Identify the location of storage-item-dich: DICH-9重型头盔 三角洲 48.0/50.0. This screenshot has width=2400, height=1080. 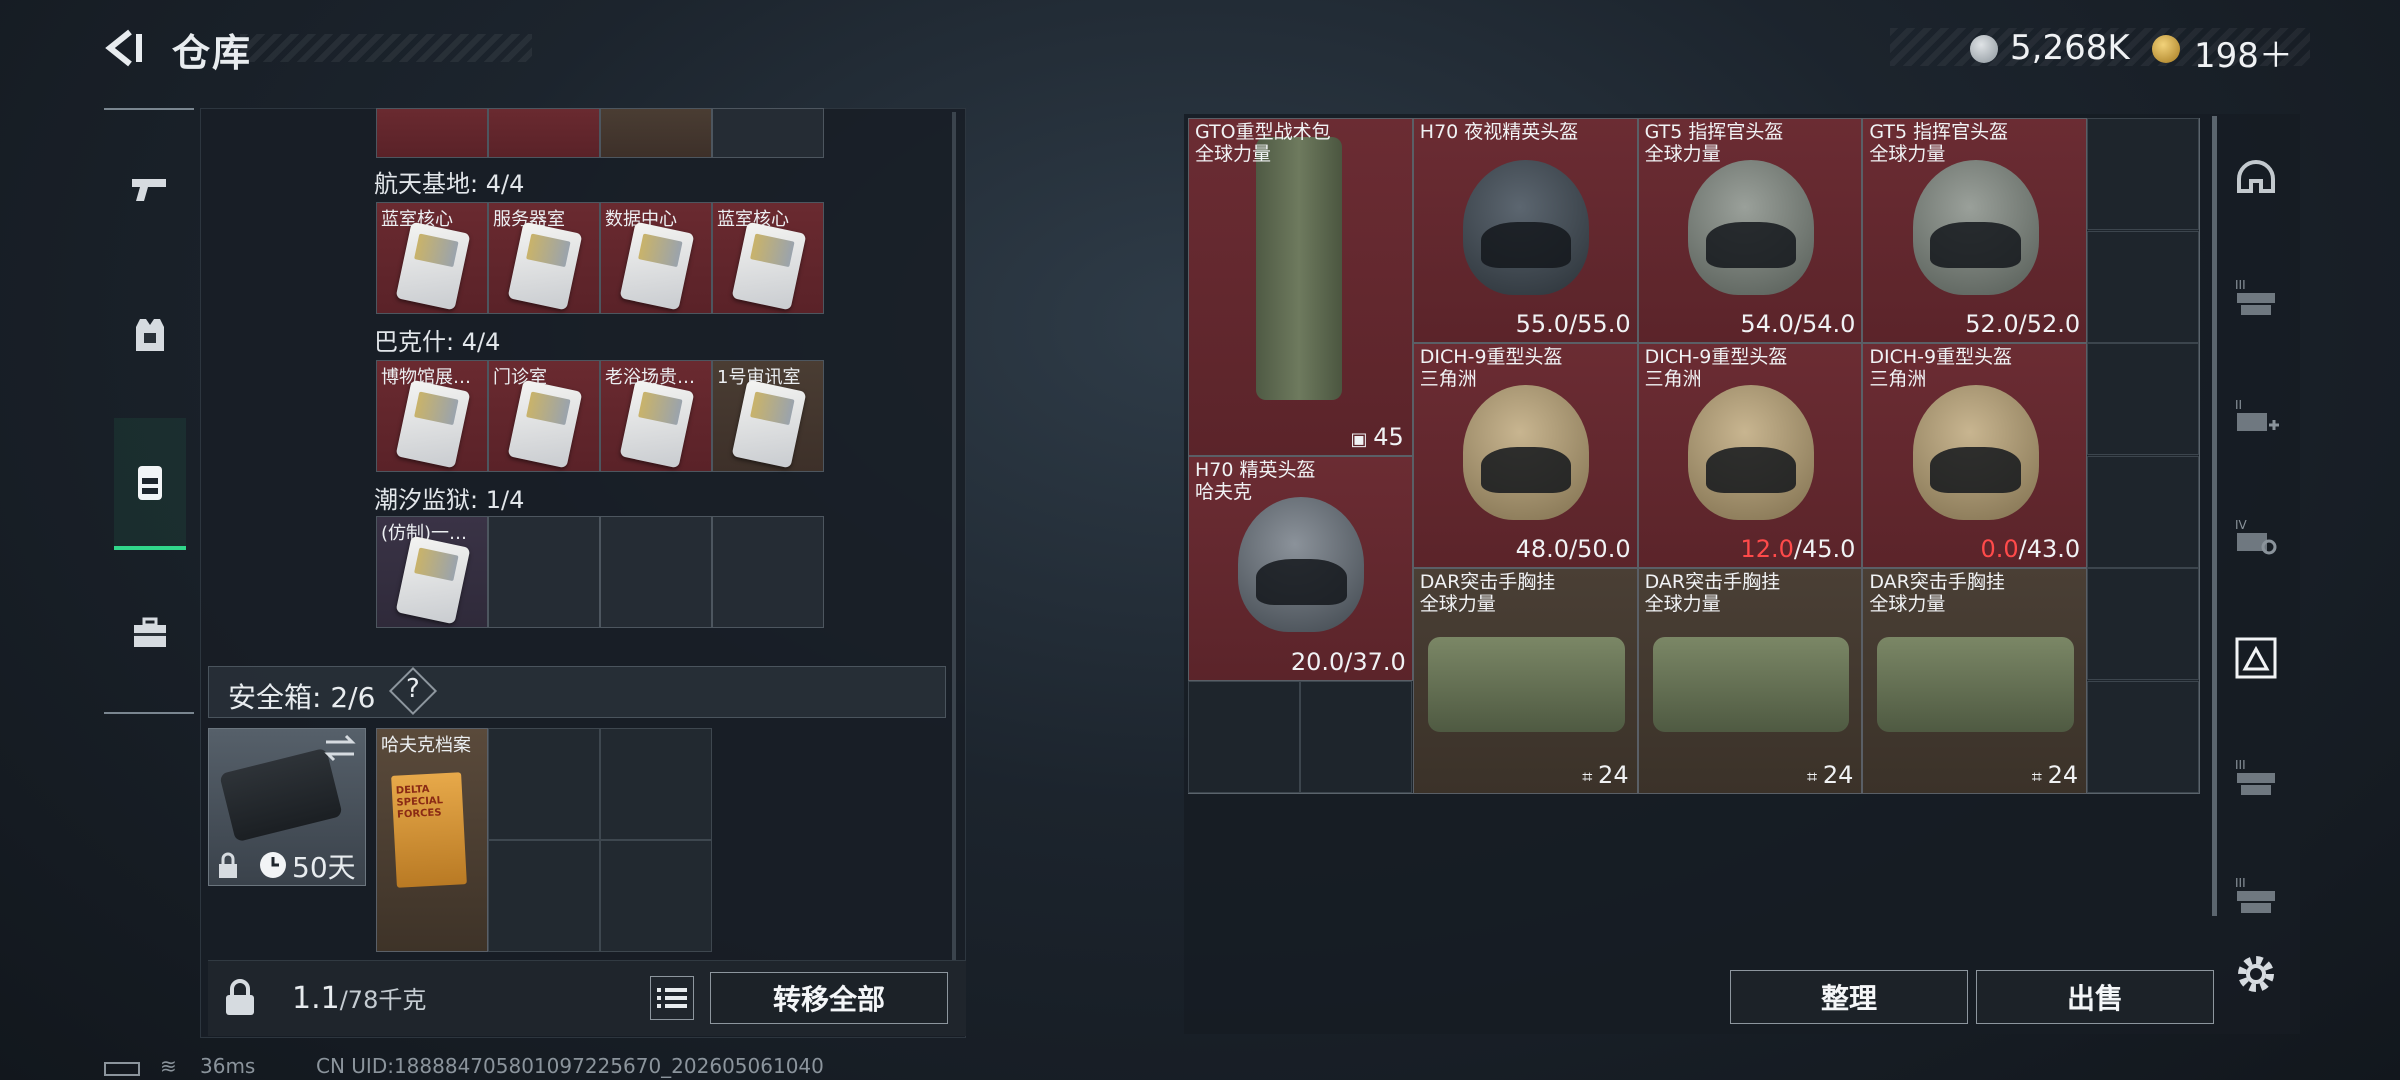
(1525, 456).